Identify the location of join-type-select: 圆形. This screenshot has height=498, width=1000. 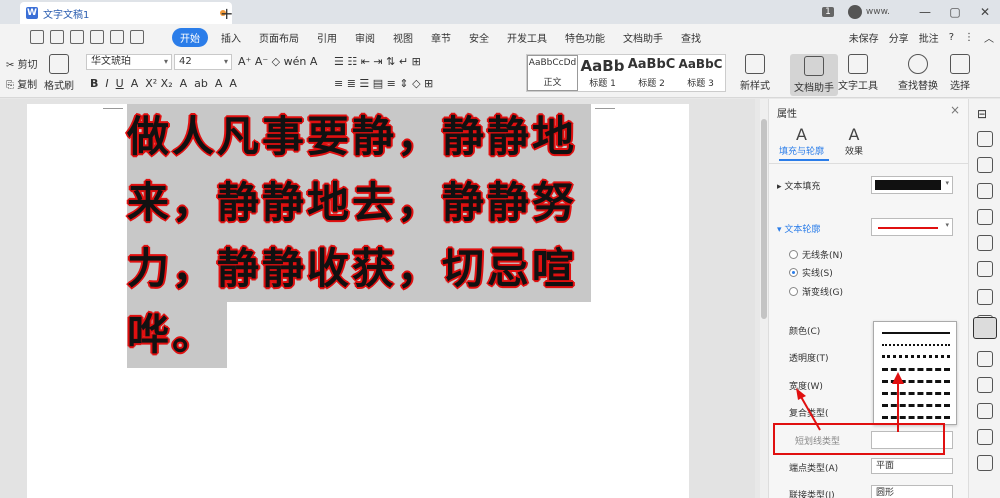
(912, 491).